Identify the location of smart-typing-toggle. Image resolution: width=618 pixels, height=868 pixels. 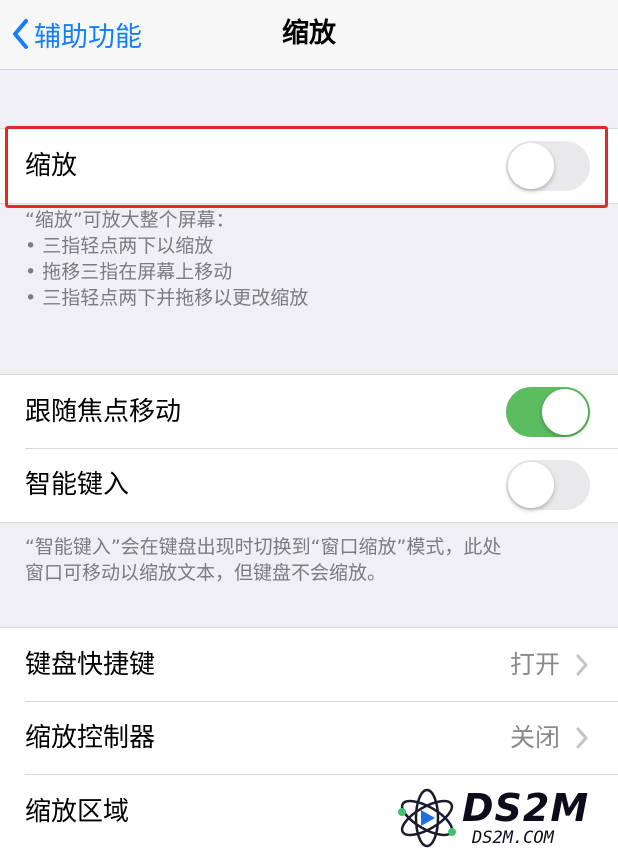
(548, 485).